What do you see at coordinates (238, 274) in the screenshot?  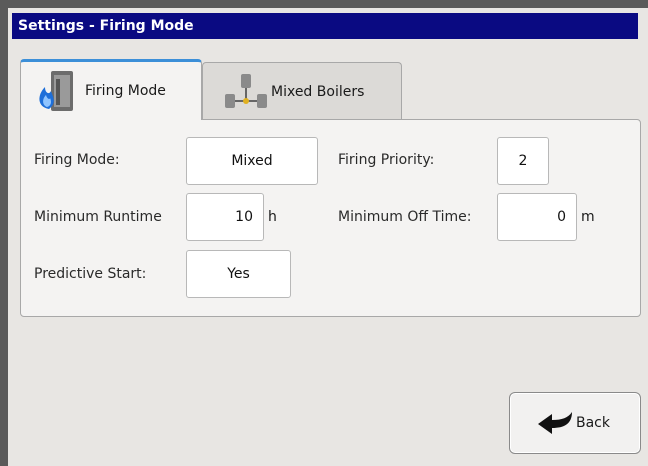 I see `predictive-start-field: Yes` at bounding box center [238, 274].